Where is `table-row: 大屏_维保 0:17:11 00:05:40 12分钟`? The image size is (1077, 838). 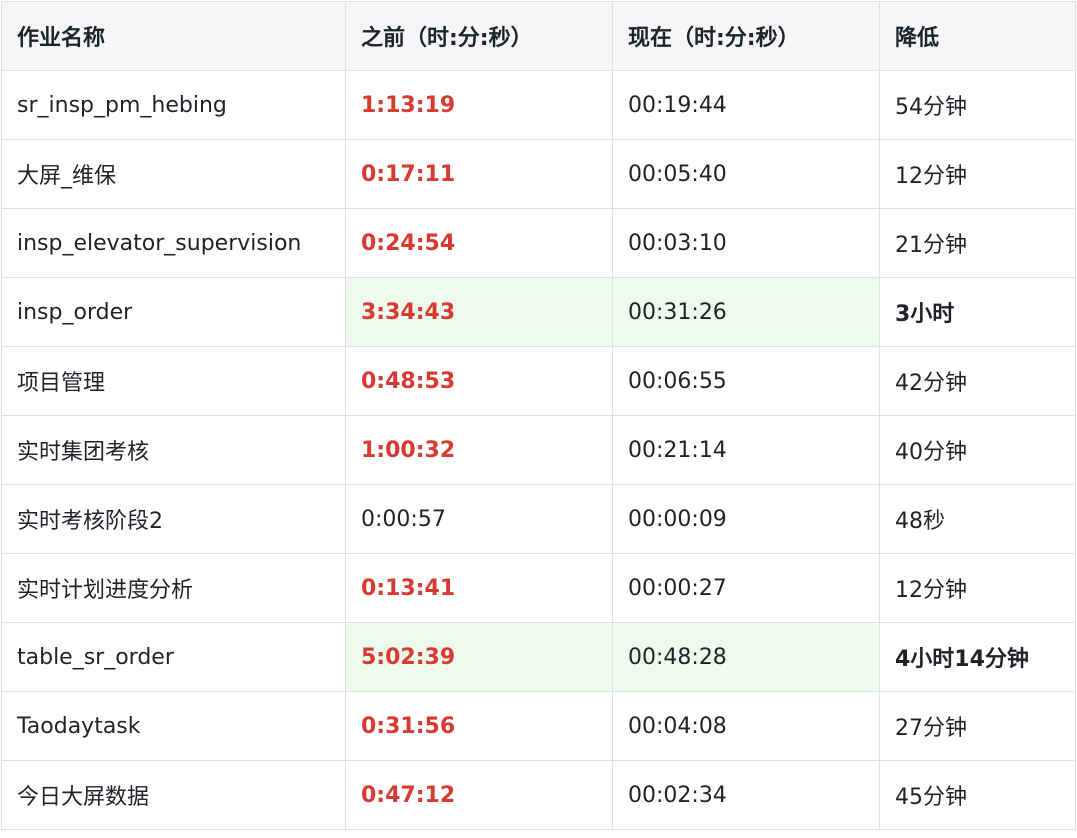
table-row: 大屏_维保 0:17:11 00:05:40 12分钟 is located at coordinates (538, 174).